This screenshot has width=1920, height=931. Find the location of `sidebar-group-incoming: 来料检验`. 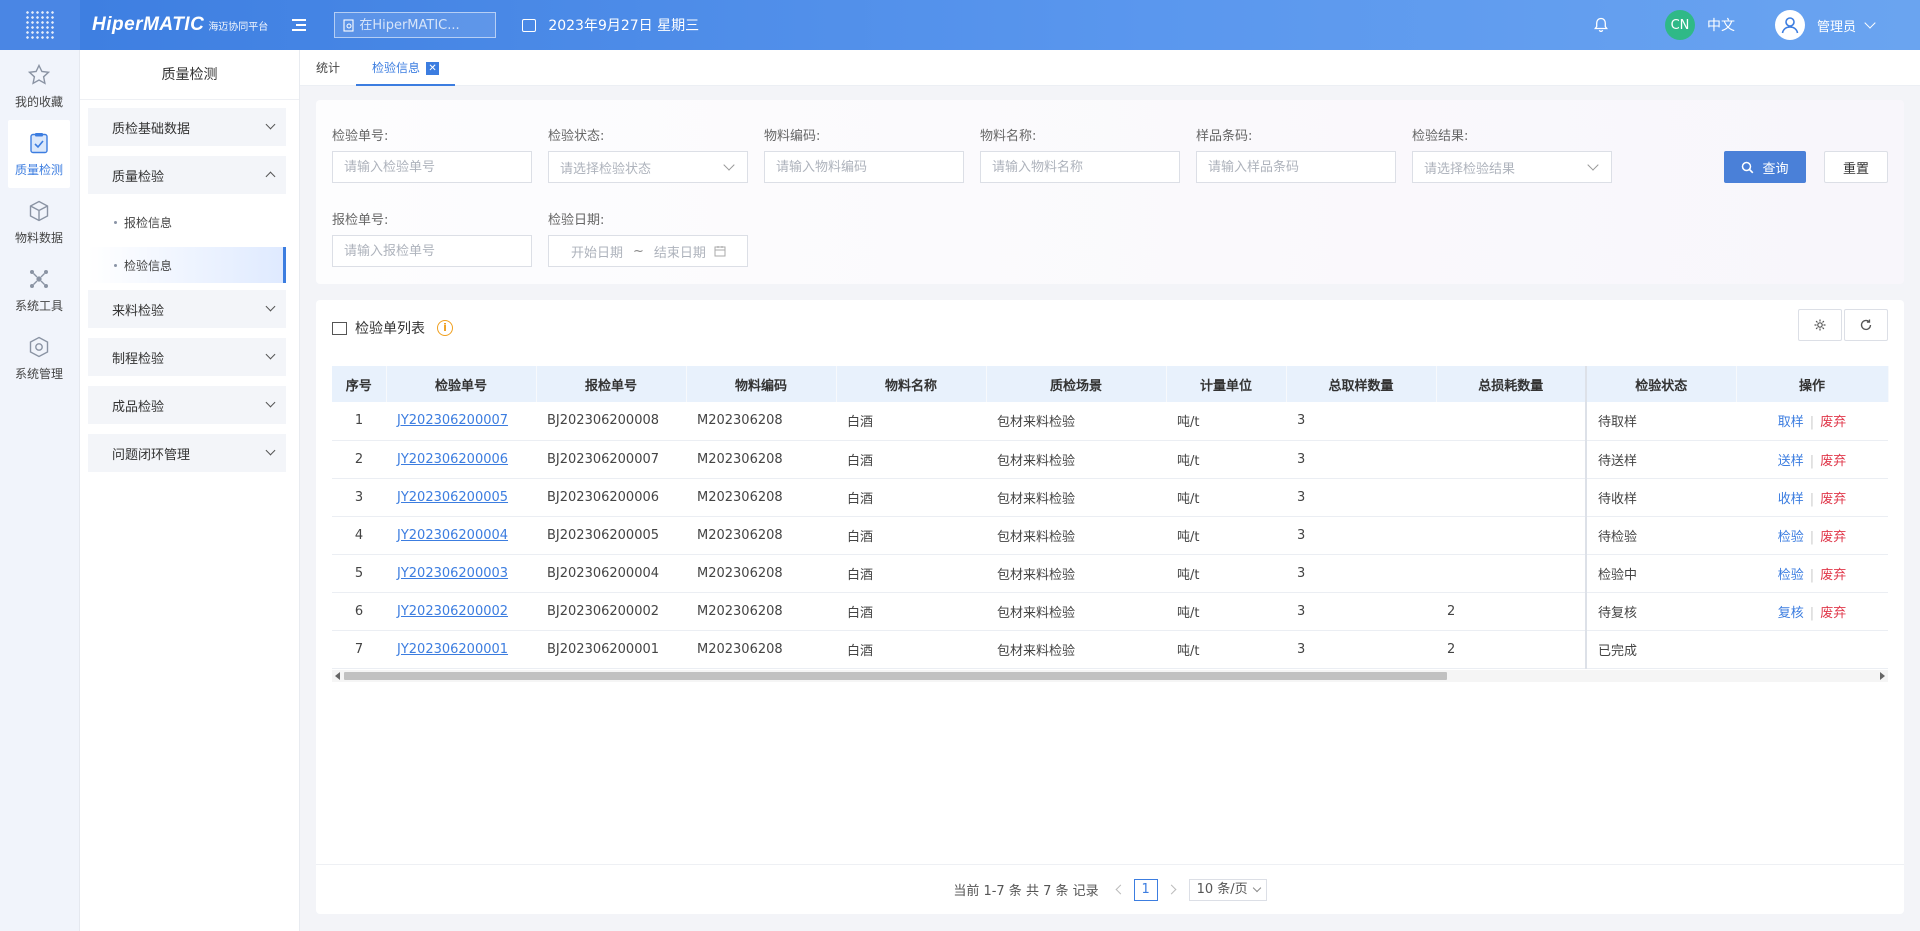

sidebar-group-incoming: 来料检验 is located at coordinates (187, 309).